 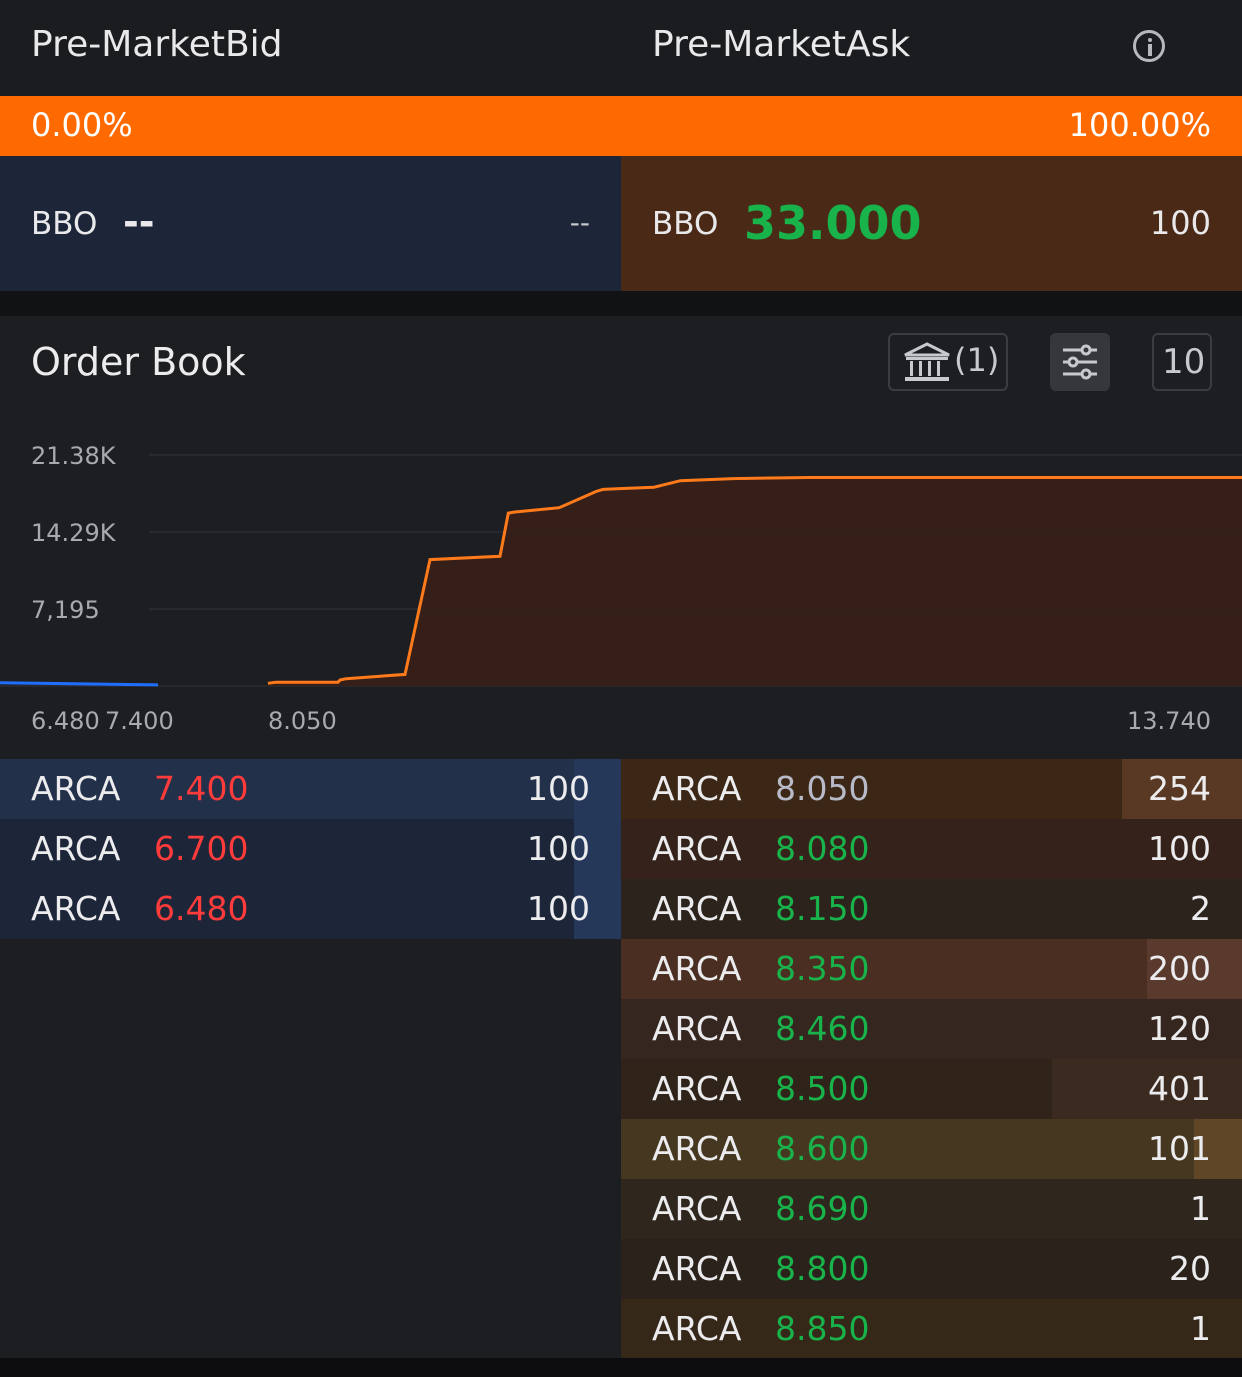 I want to click on settings-sliders-button, so click(x=1080, y=362).